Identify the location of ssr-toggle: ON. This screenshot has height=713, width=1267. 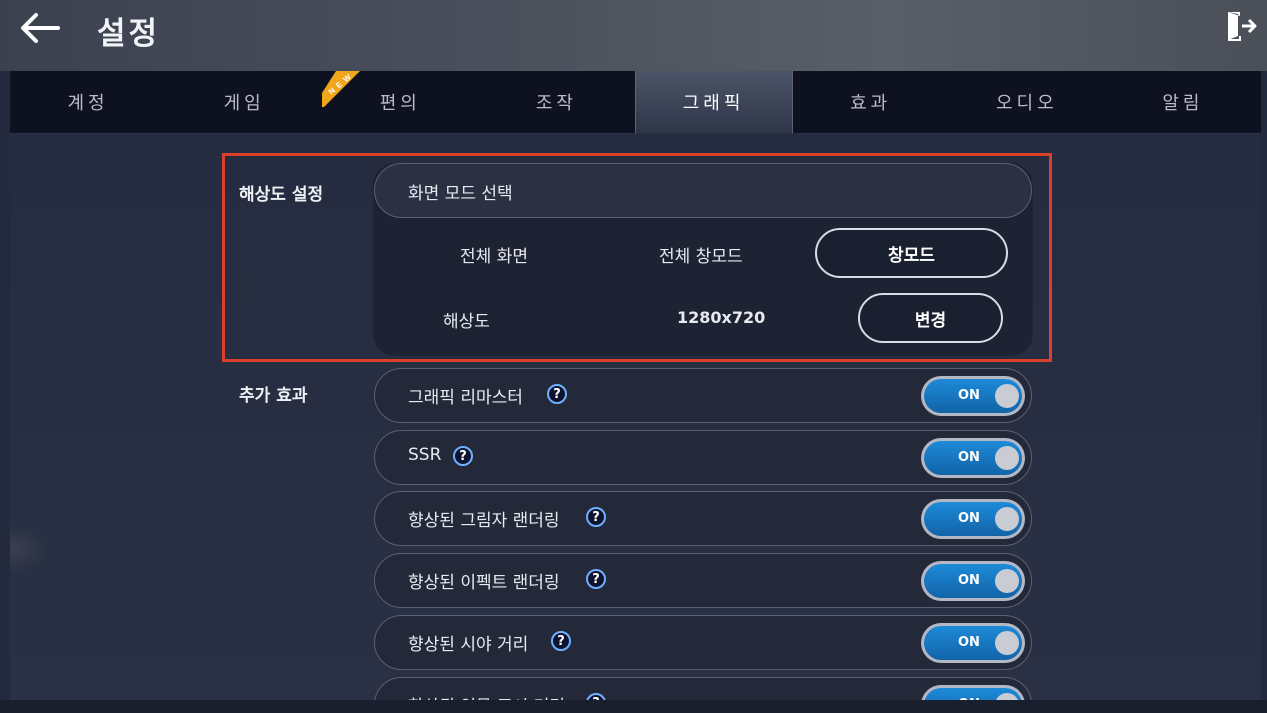
(973, 458).